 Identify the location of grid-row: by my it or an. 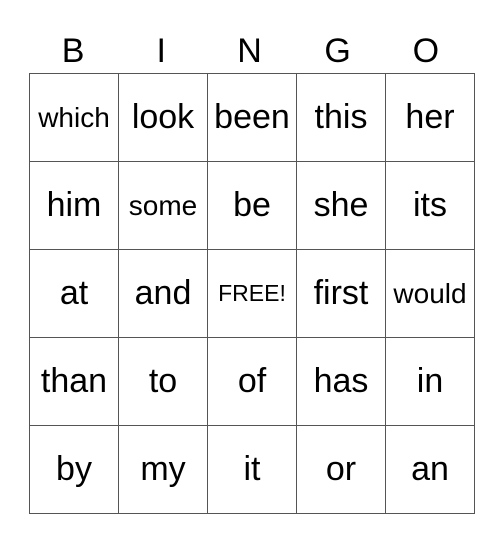
(252, 469).